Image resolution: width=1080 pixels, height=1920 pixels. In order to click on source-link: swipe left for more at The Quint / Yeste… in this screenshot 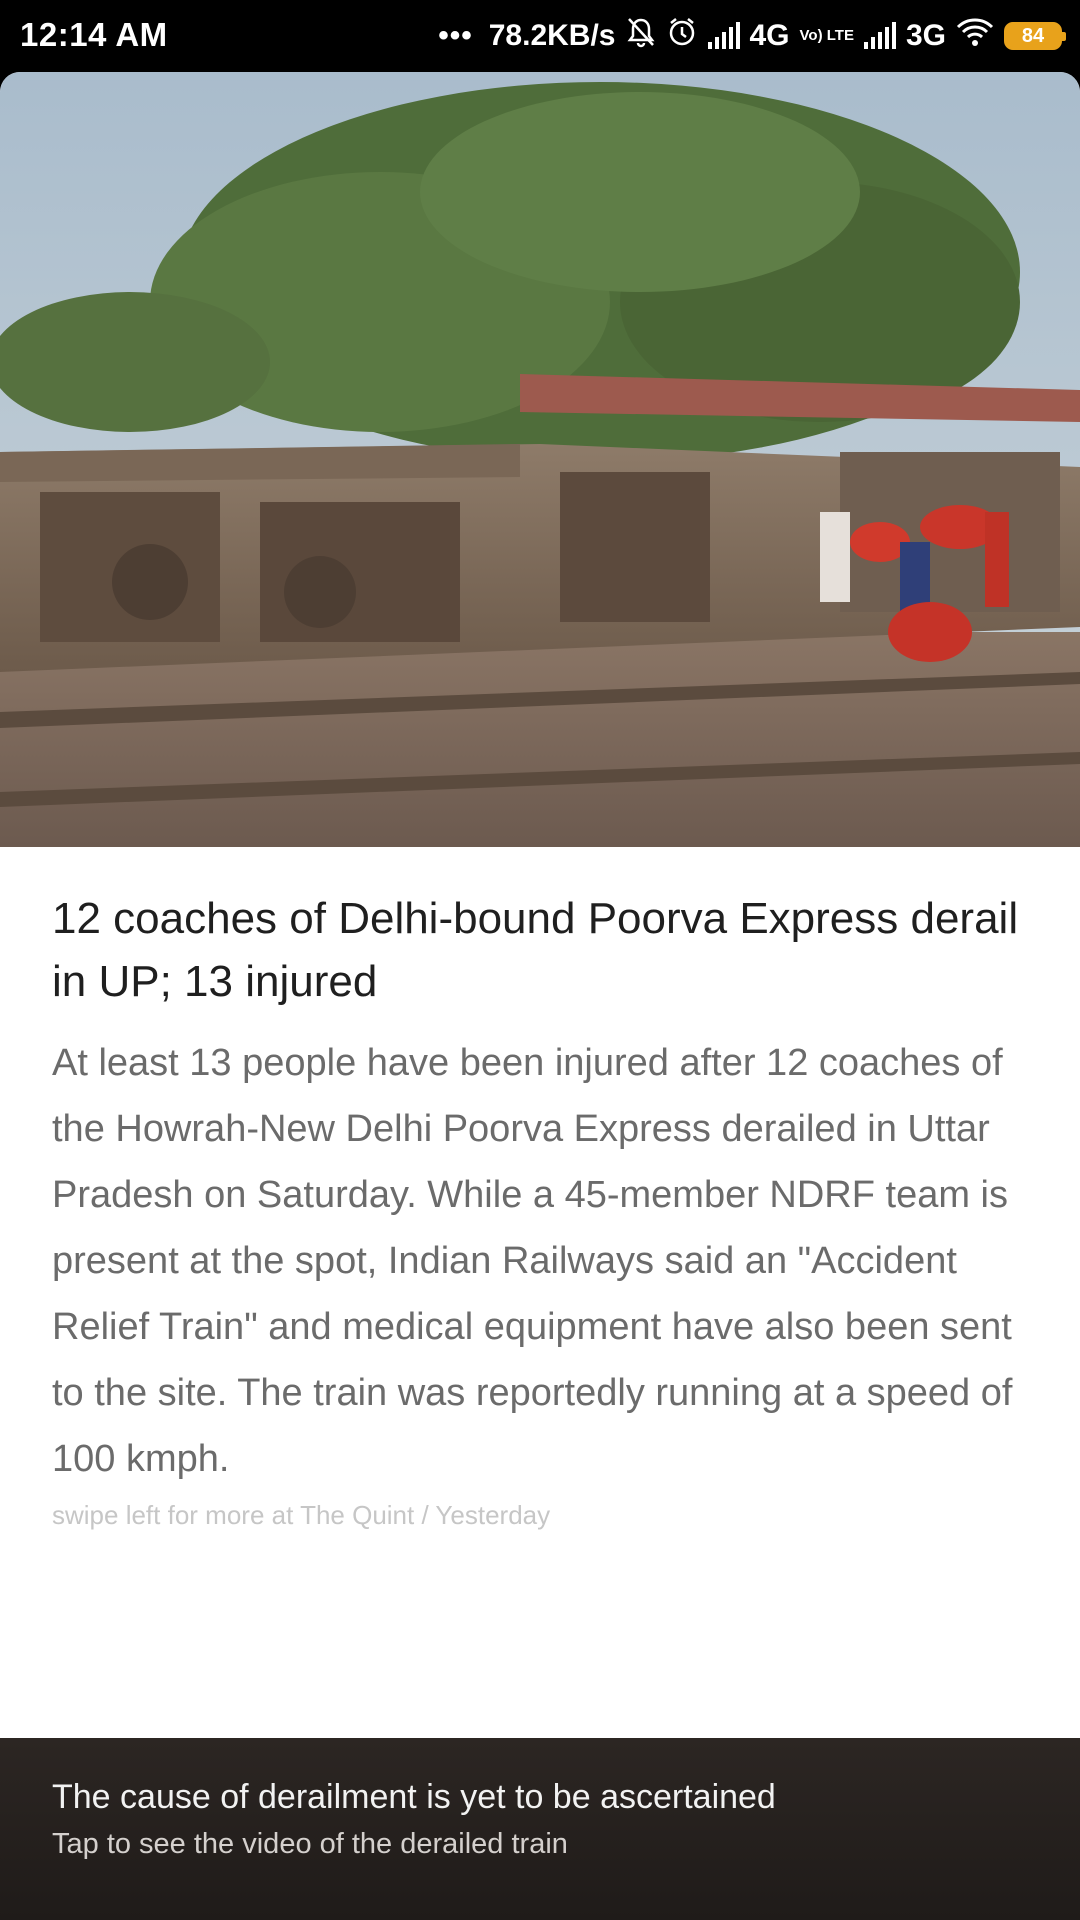, I will do `click(301, 1515)`.